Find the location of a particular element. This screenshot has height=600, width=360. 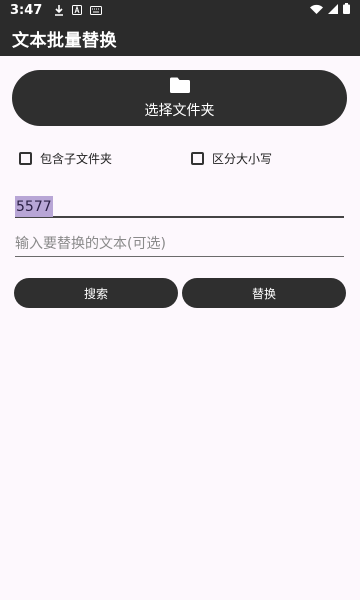

keyboard-icon is located at coordinates (96, 10).